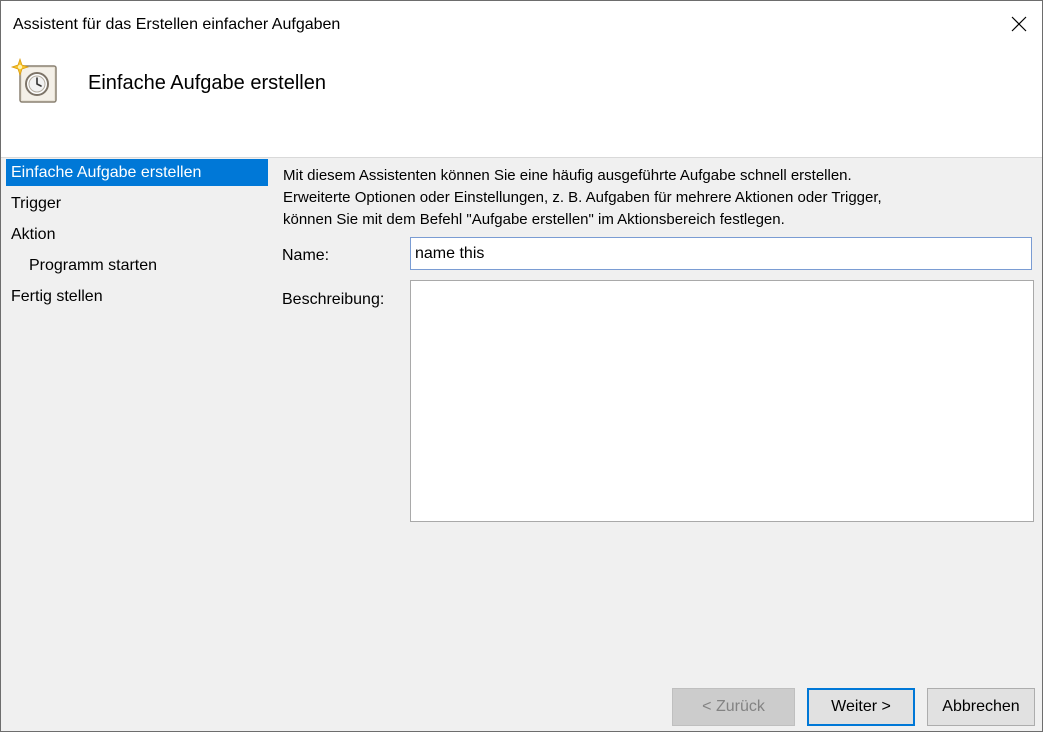 This screenshot has height=732, width=1043. What do you see at coordinates (306, 255) in the screenshot?
I see `name-label: Name:` at bounding box center [306, 255].